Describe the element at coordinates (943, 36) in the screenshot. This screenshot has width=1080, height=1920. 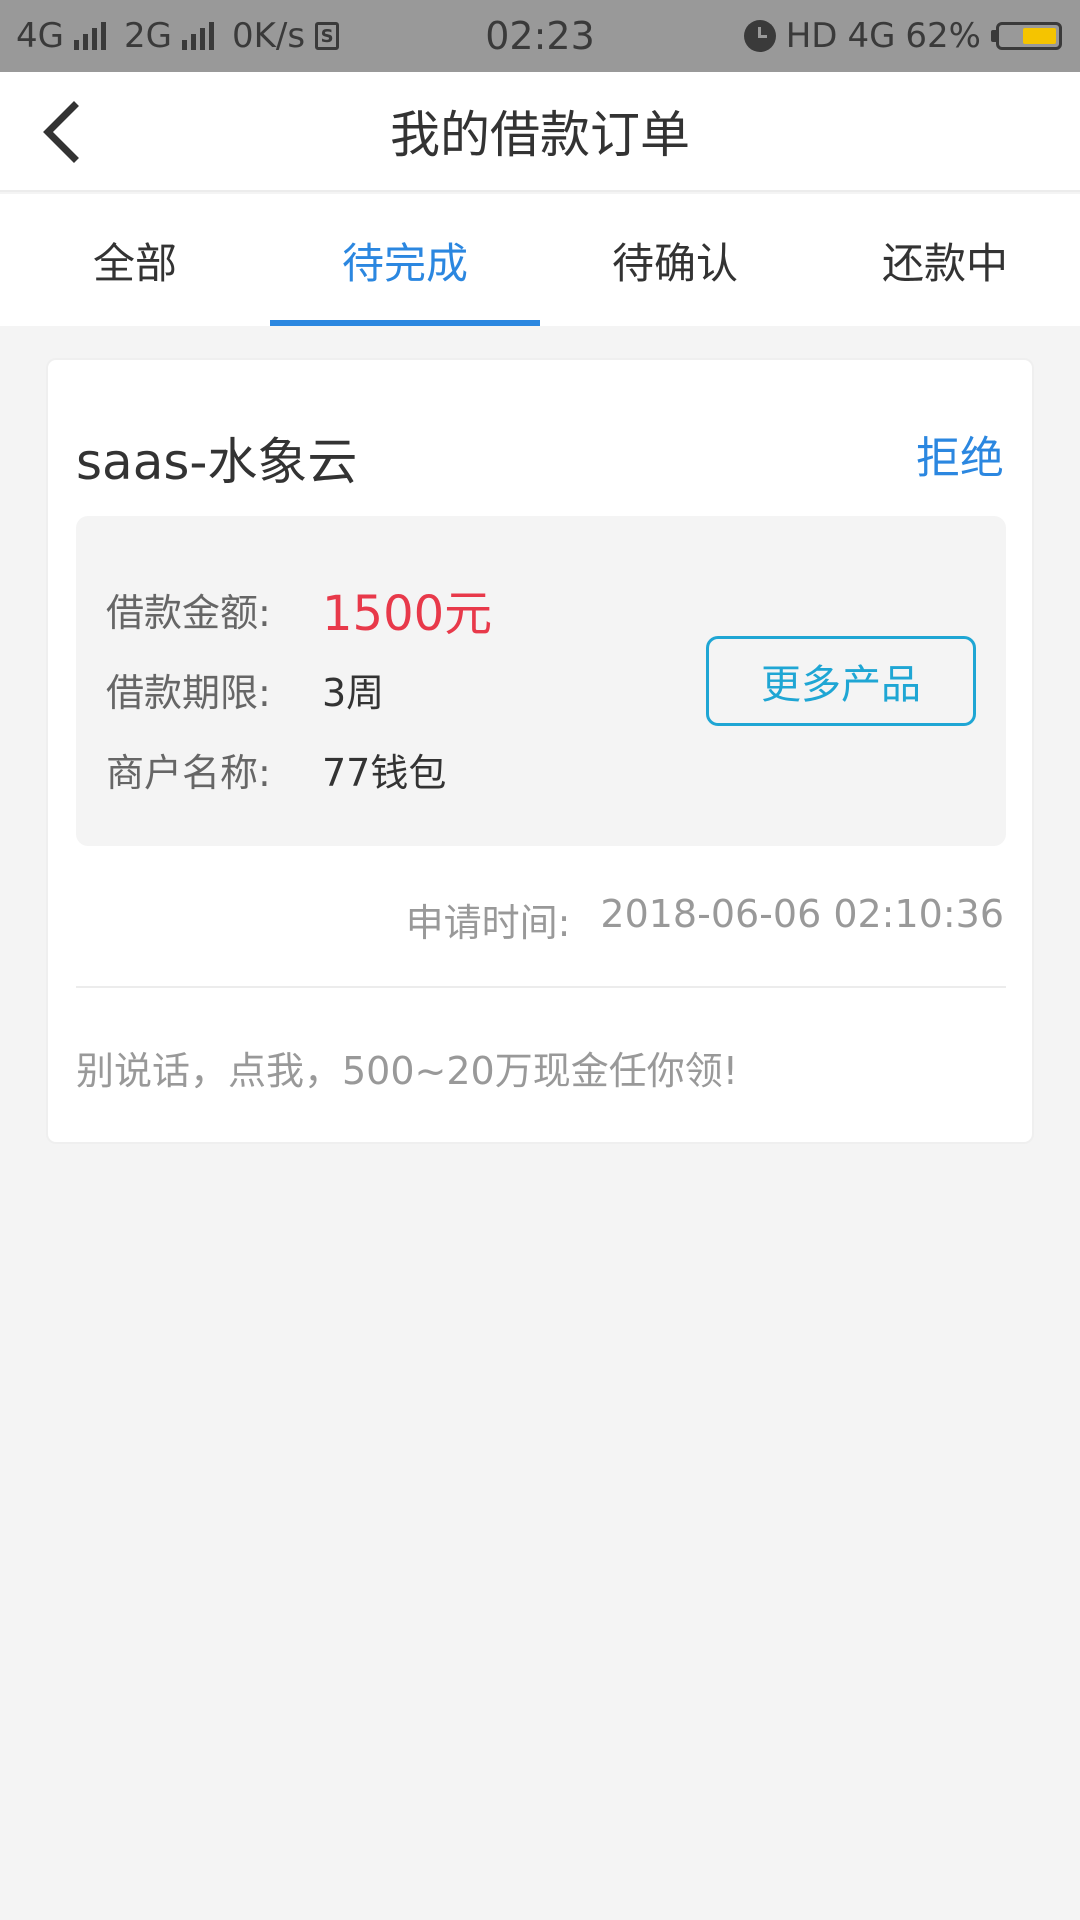
I see `battery-percent: 62%` at that location.